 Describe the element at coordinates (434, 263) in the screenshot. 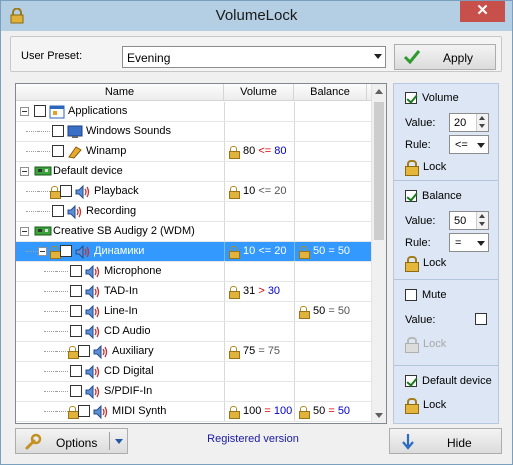

I see `balance-lock-toggle: Lock` at that location.